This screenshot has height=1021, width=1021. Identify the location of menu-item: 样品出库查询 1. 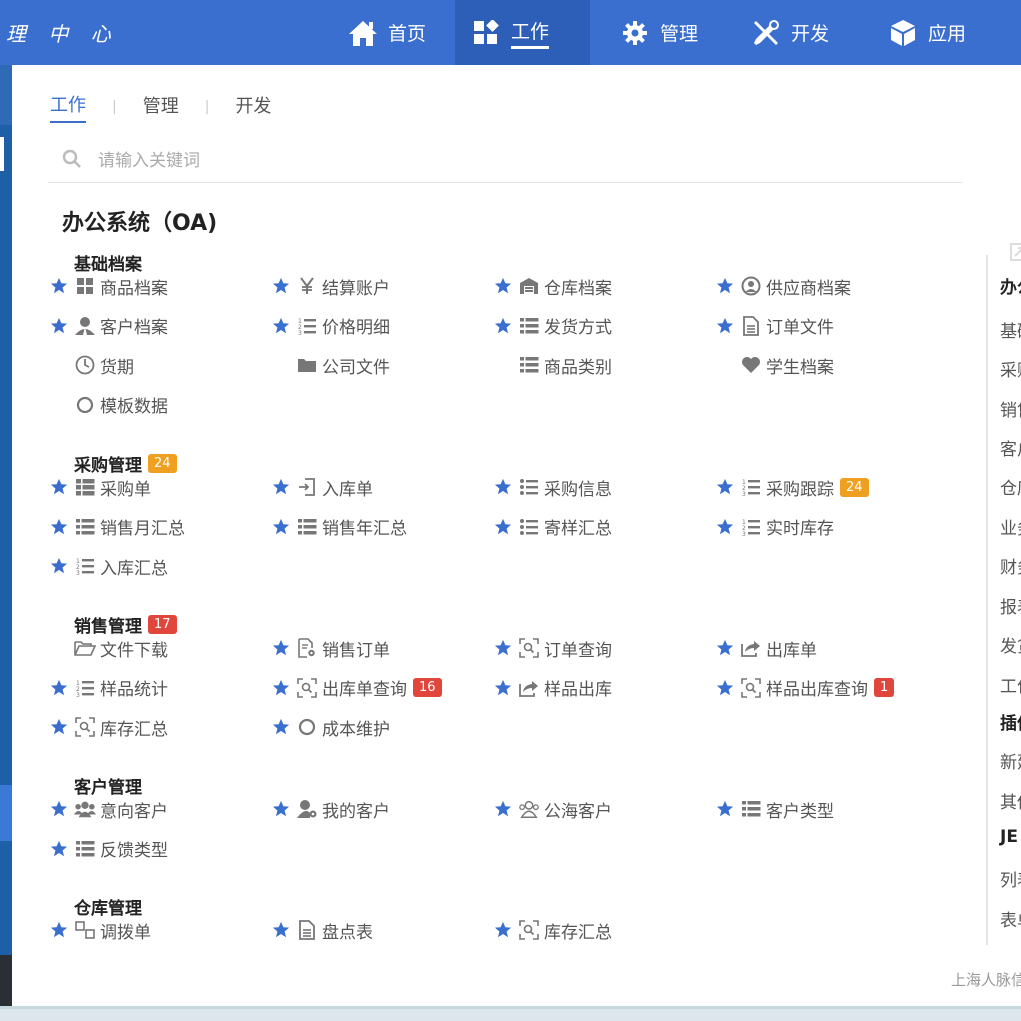
(804, 688).